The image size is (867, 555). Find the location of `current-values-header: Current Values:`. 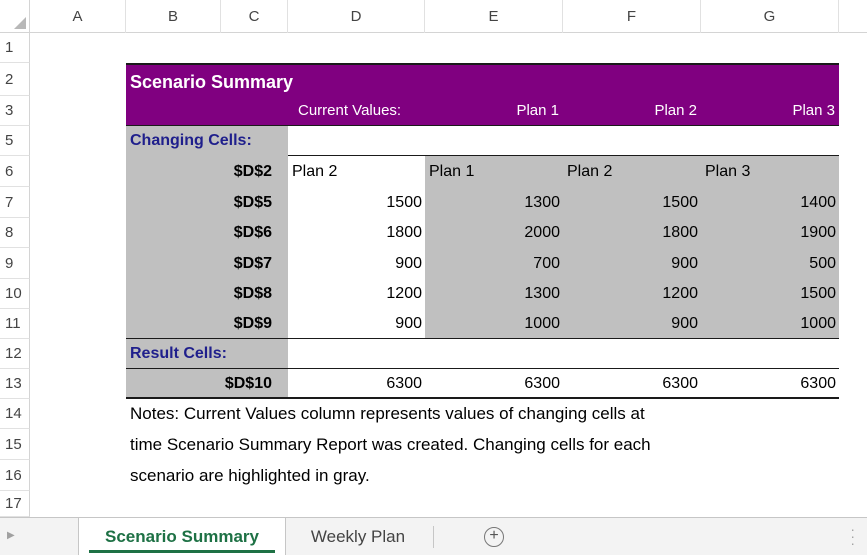

current-values-header: Current Values: is located at coordinates (356, 111).